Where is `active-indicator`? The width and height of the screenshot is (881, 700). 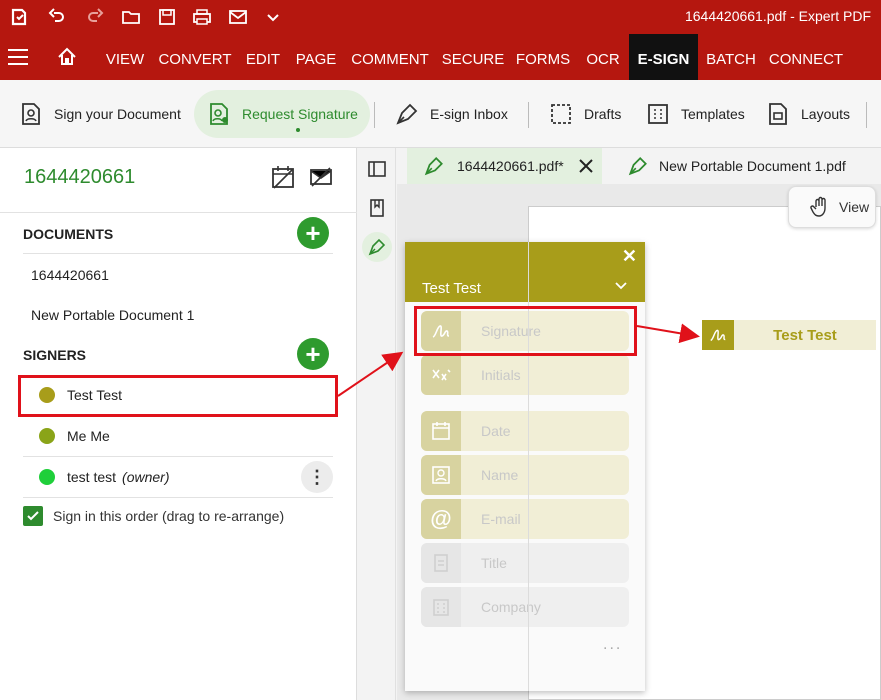
active-indicator is located at coordinates (298, 130).